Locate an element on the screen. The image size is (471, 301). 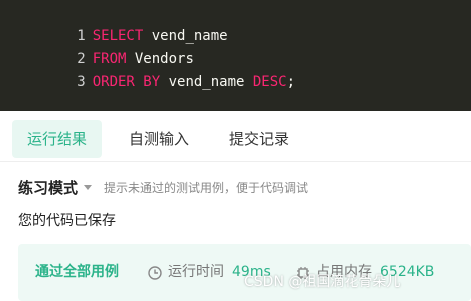
tab-run-result: 运行结果 is located at coordinates (57, 139).